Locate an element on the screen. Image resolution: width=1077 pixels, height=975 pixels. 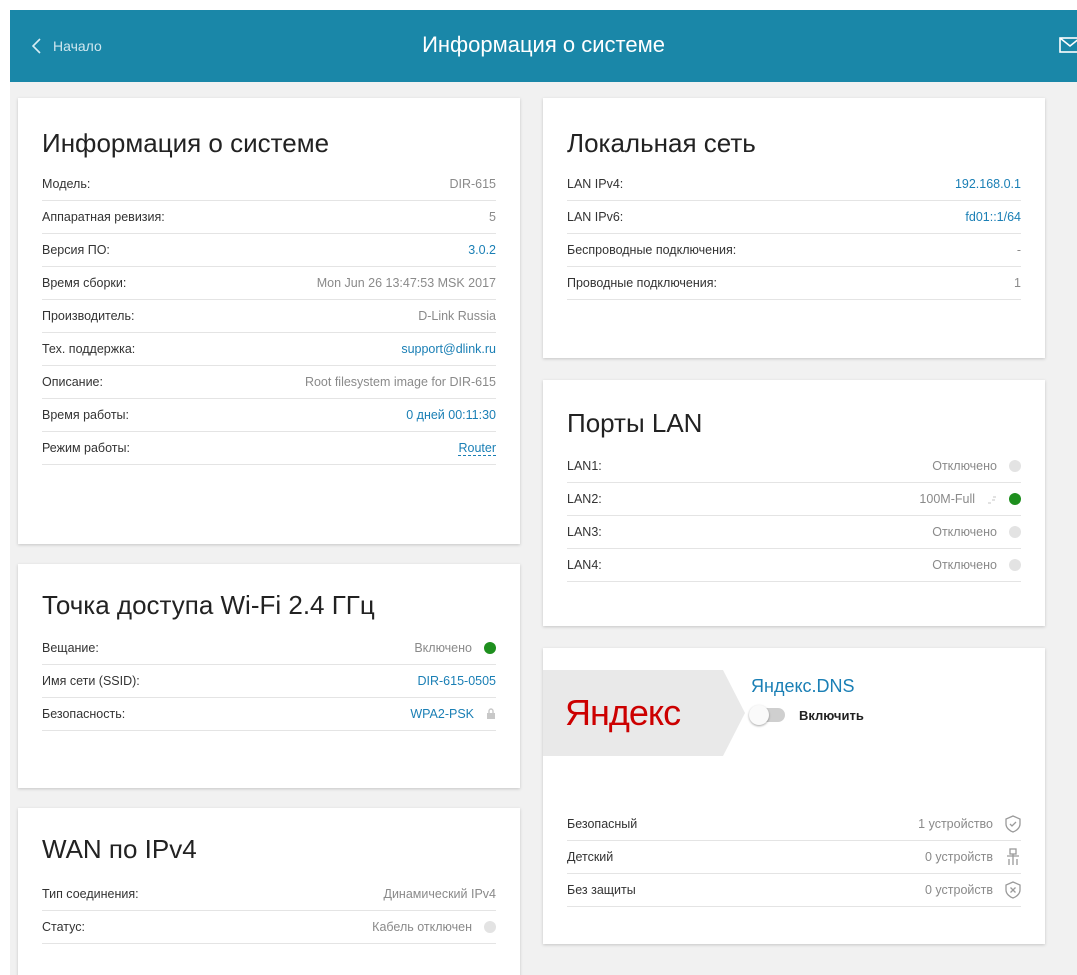
info-row-support: Тех. поддержка: support@dlink.ru is located at coordinates (269, 349).